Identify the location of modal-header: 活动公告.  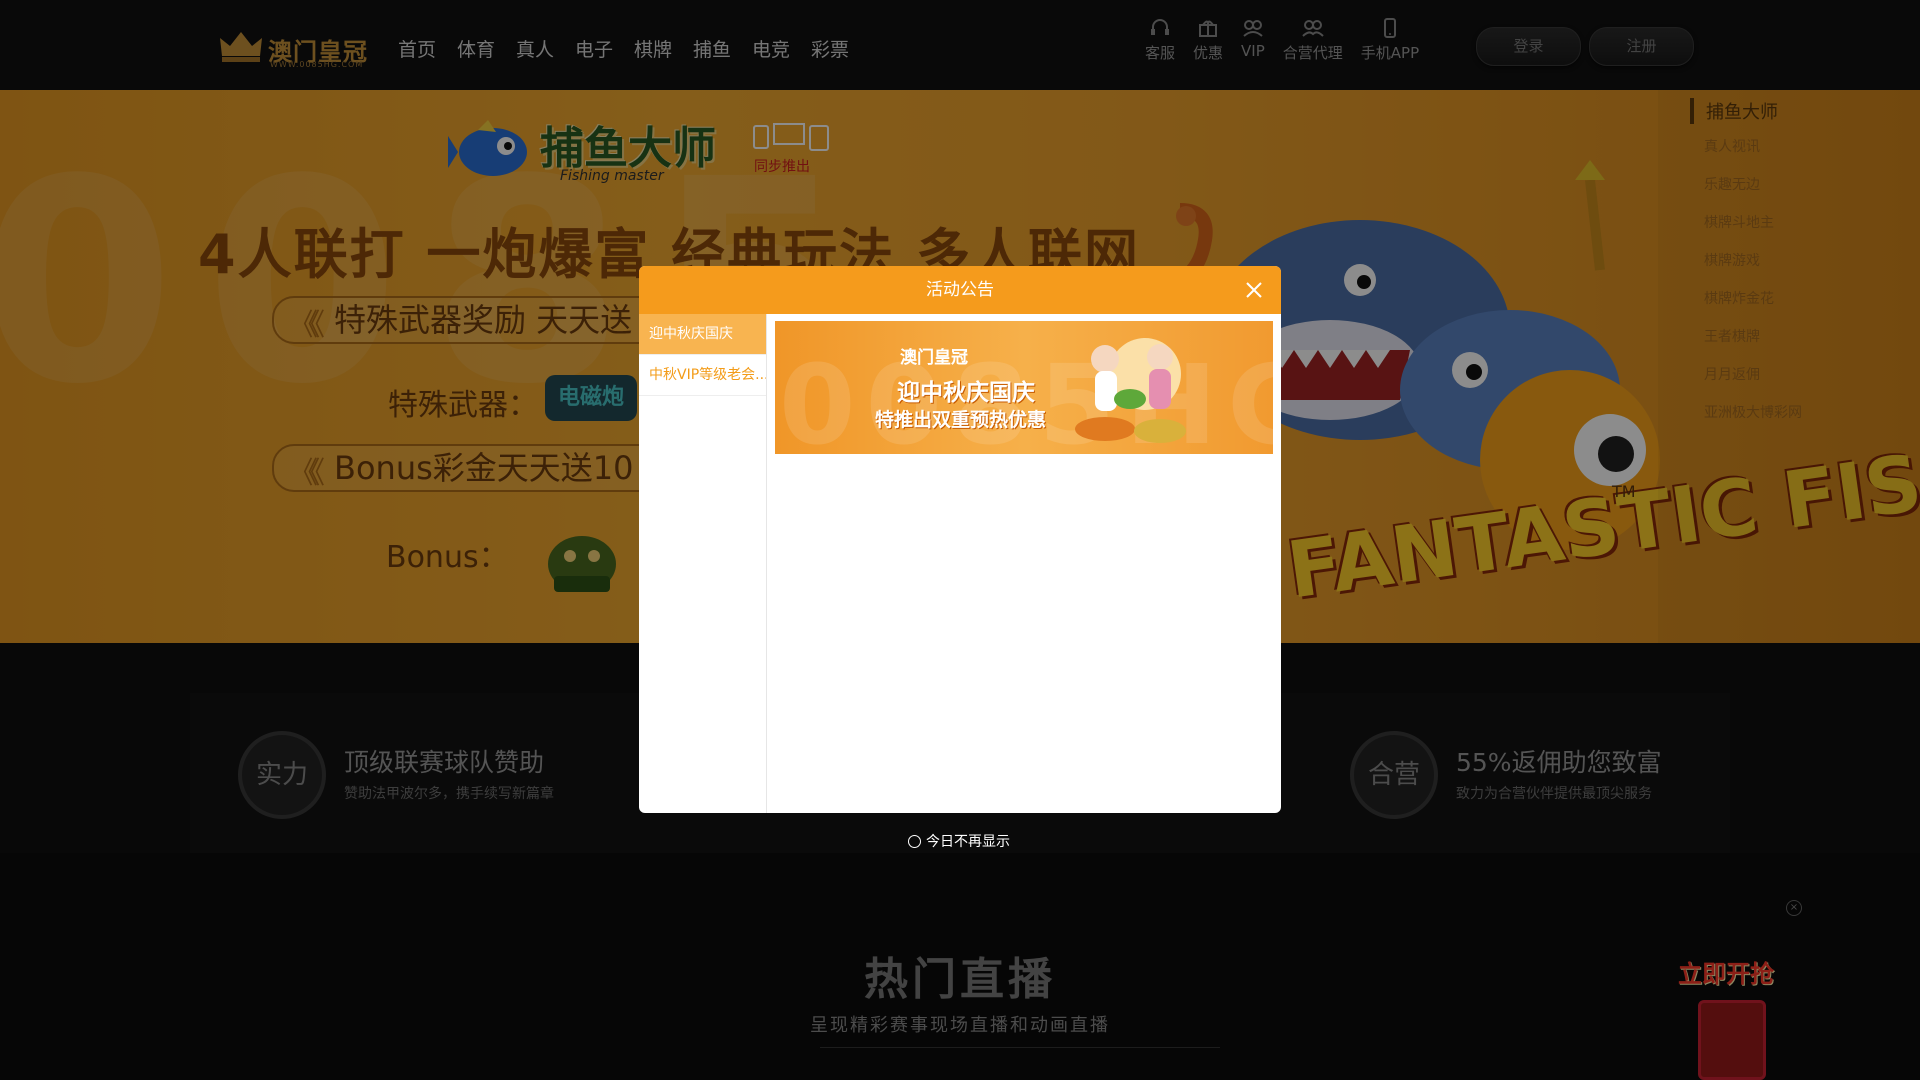
(960, 290).